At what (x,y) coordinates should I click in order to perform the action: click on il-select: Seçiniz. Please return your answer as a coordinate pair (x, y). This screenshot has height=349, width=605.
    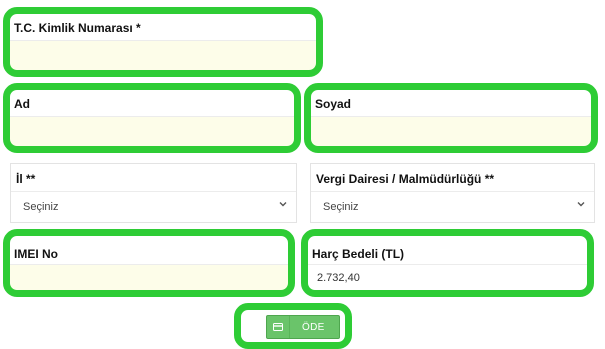
    Looking at the image, I should click on (153, 206).